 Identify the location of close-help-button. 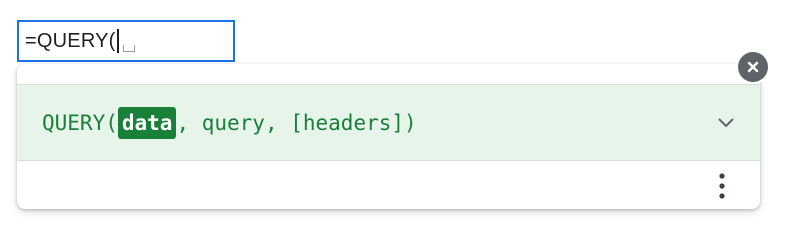
(753, 67).